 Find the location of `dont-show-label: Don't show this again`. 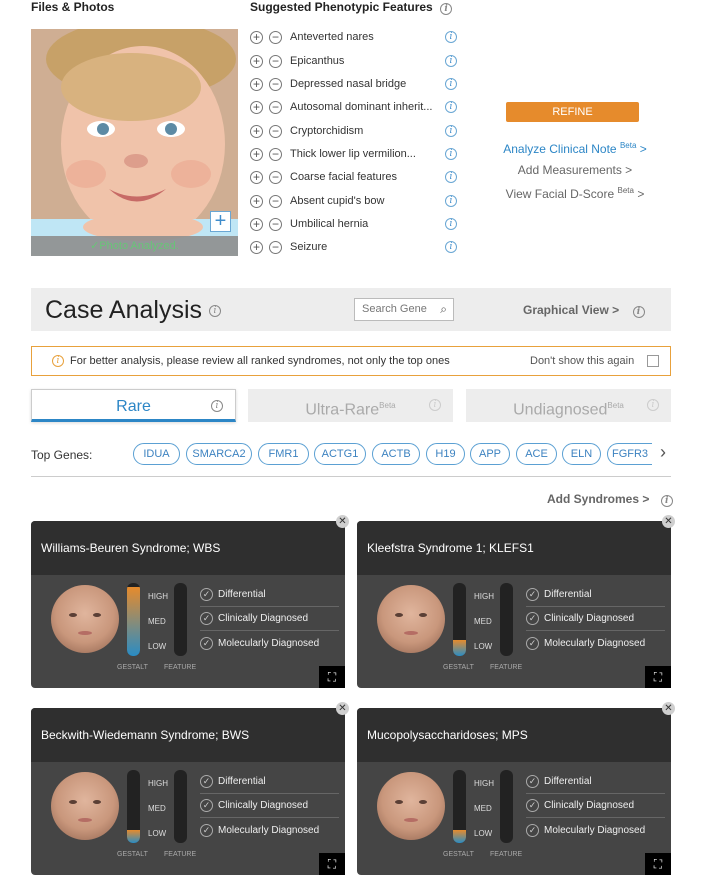

dont-show-label: Don't show this again is located at coordinates (582, 361).